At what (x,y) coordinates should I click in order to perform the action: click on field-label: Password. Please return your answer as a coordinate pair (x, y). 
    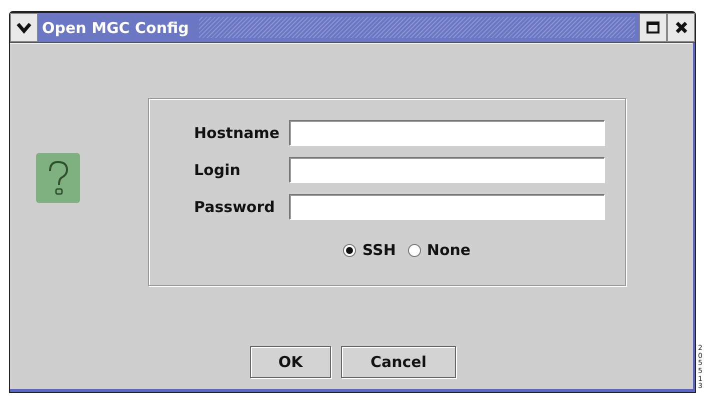
    Looking at the image, I should click on (234, 207).